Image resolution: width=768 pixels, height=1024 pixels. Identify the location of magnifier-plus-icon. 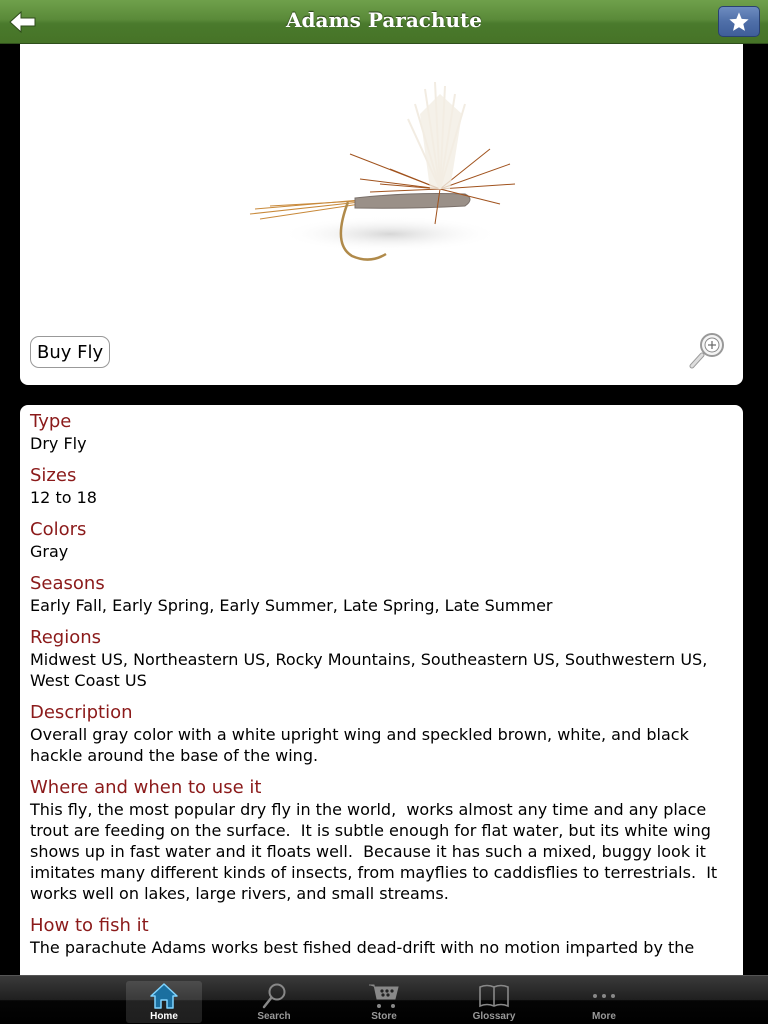
(708, 350).